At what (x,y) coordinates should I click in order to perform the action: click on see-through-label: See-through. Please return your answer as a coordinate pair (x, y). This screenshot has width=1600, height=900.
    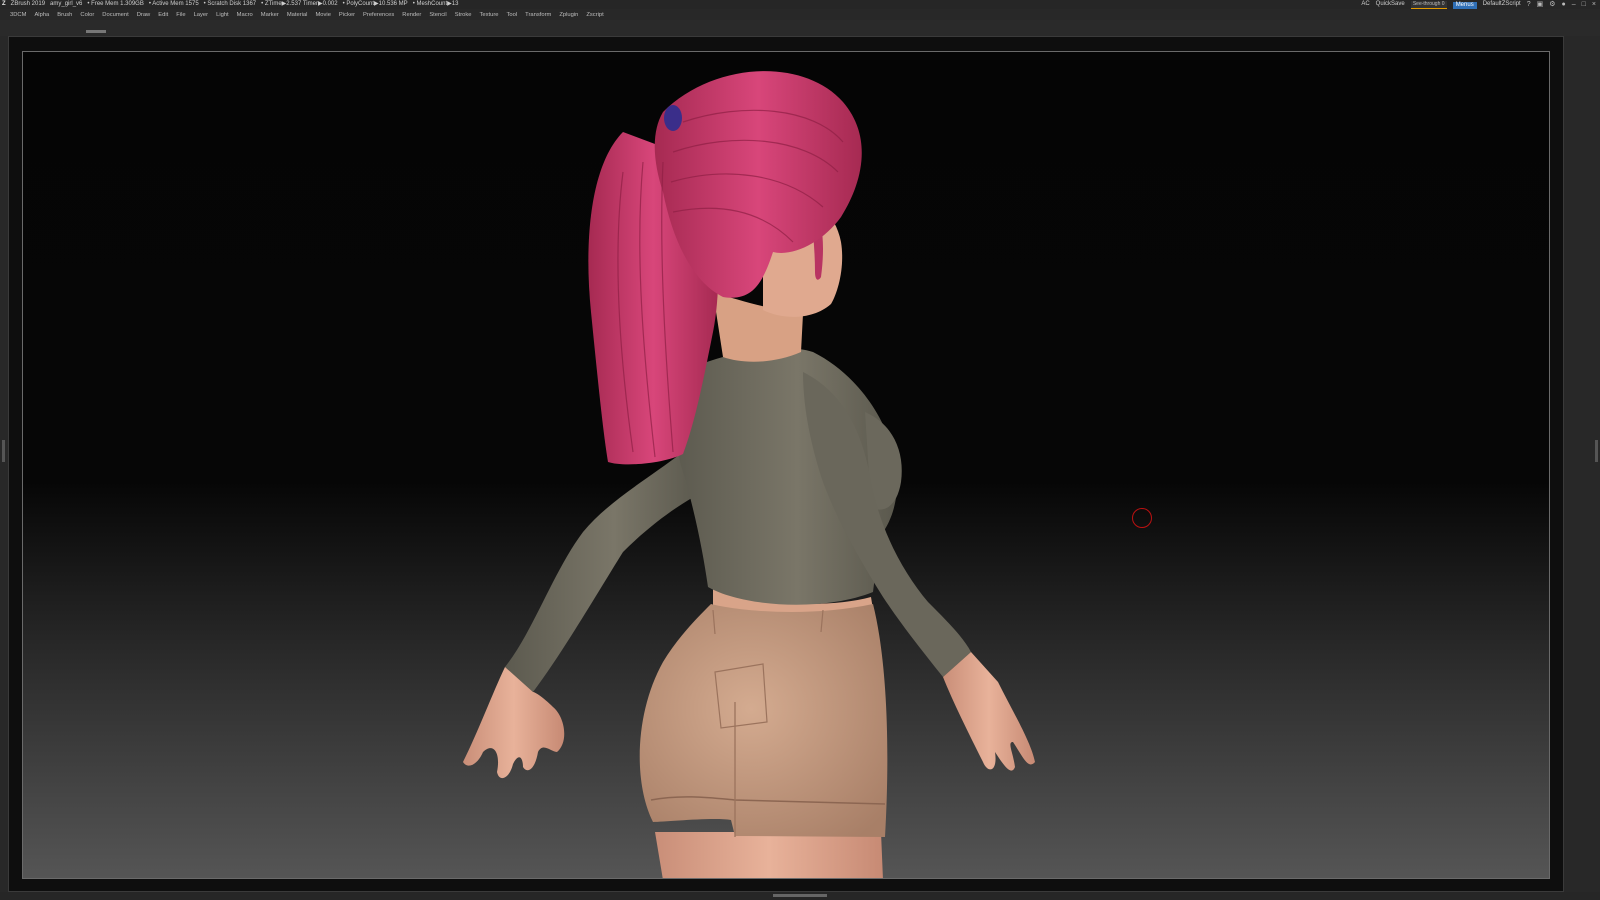
    Looking at the image, I should click on (1426, 4).